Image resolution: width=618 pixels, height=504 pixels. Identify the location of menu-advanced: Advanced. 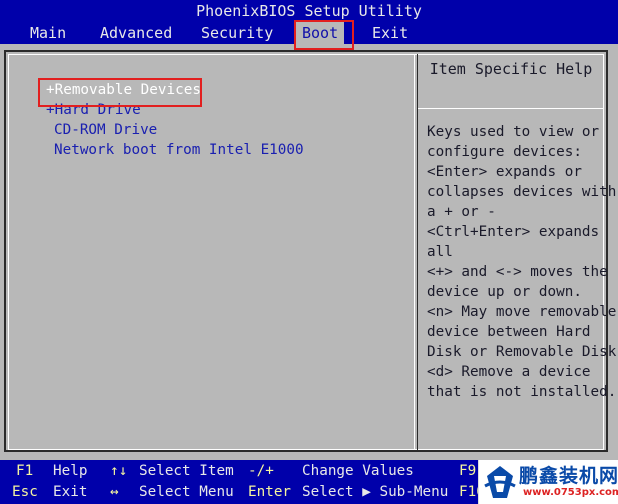
(136, 33).